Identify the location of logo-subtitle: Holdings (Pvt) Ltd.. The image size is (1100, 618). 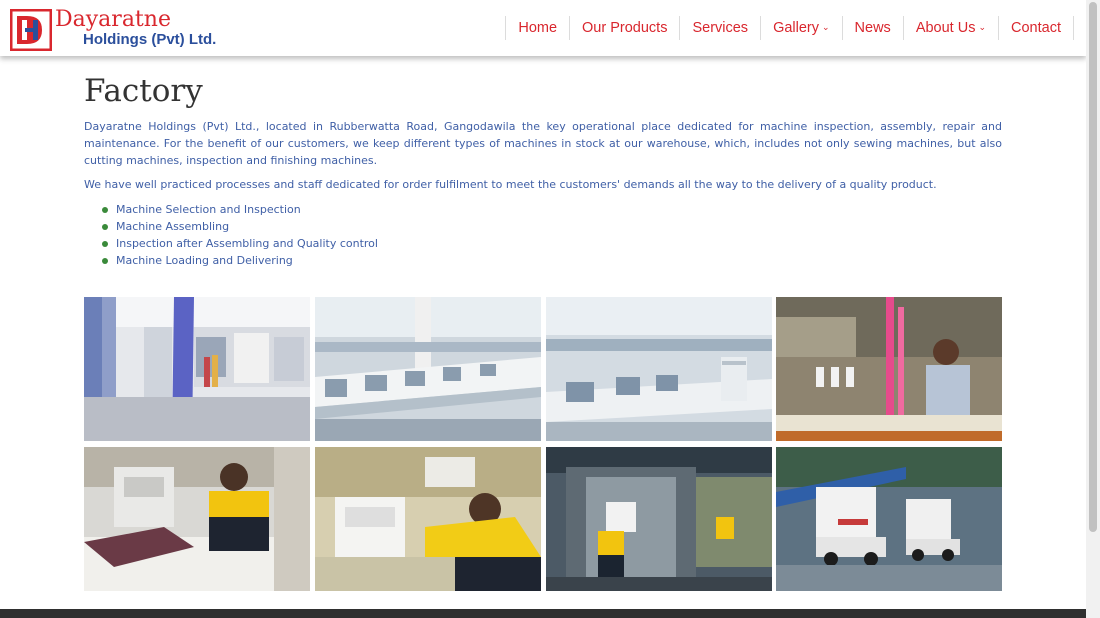
(150, 39).